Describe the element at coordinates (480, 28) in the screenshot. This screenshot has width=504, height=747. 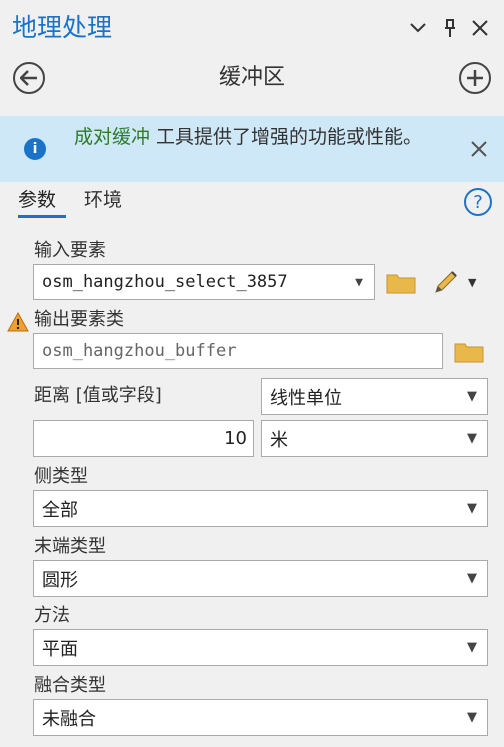
I see `close-pane-icon` at that location.